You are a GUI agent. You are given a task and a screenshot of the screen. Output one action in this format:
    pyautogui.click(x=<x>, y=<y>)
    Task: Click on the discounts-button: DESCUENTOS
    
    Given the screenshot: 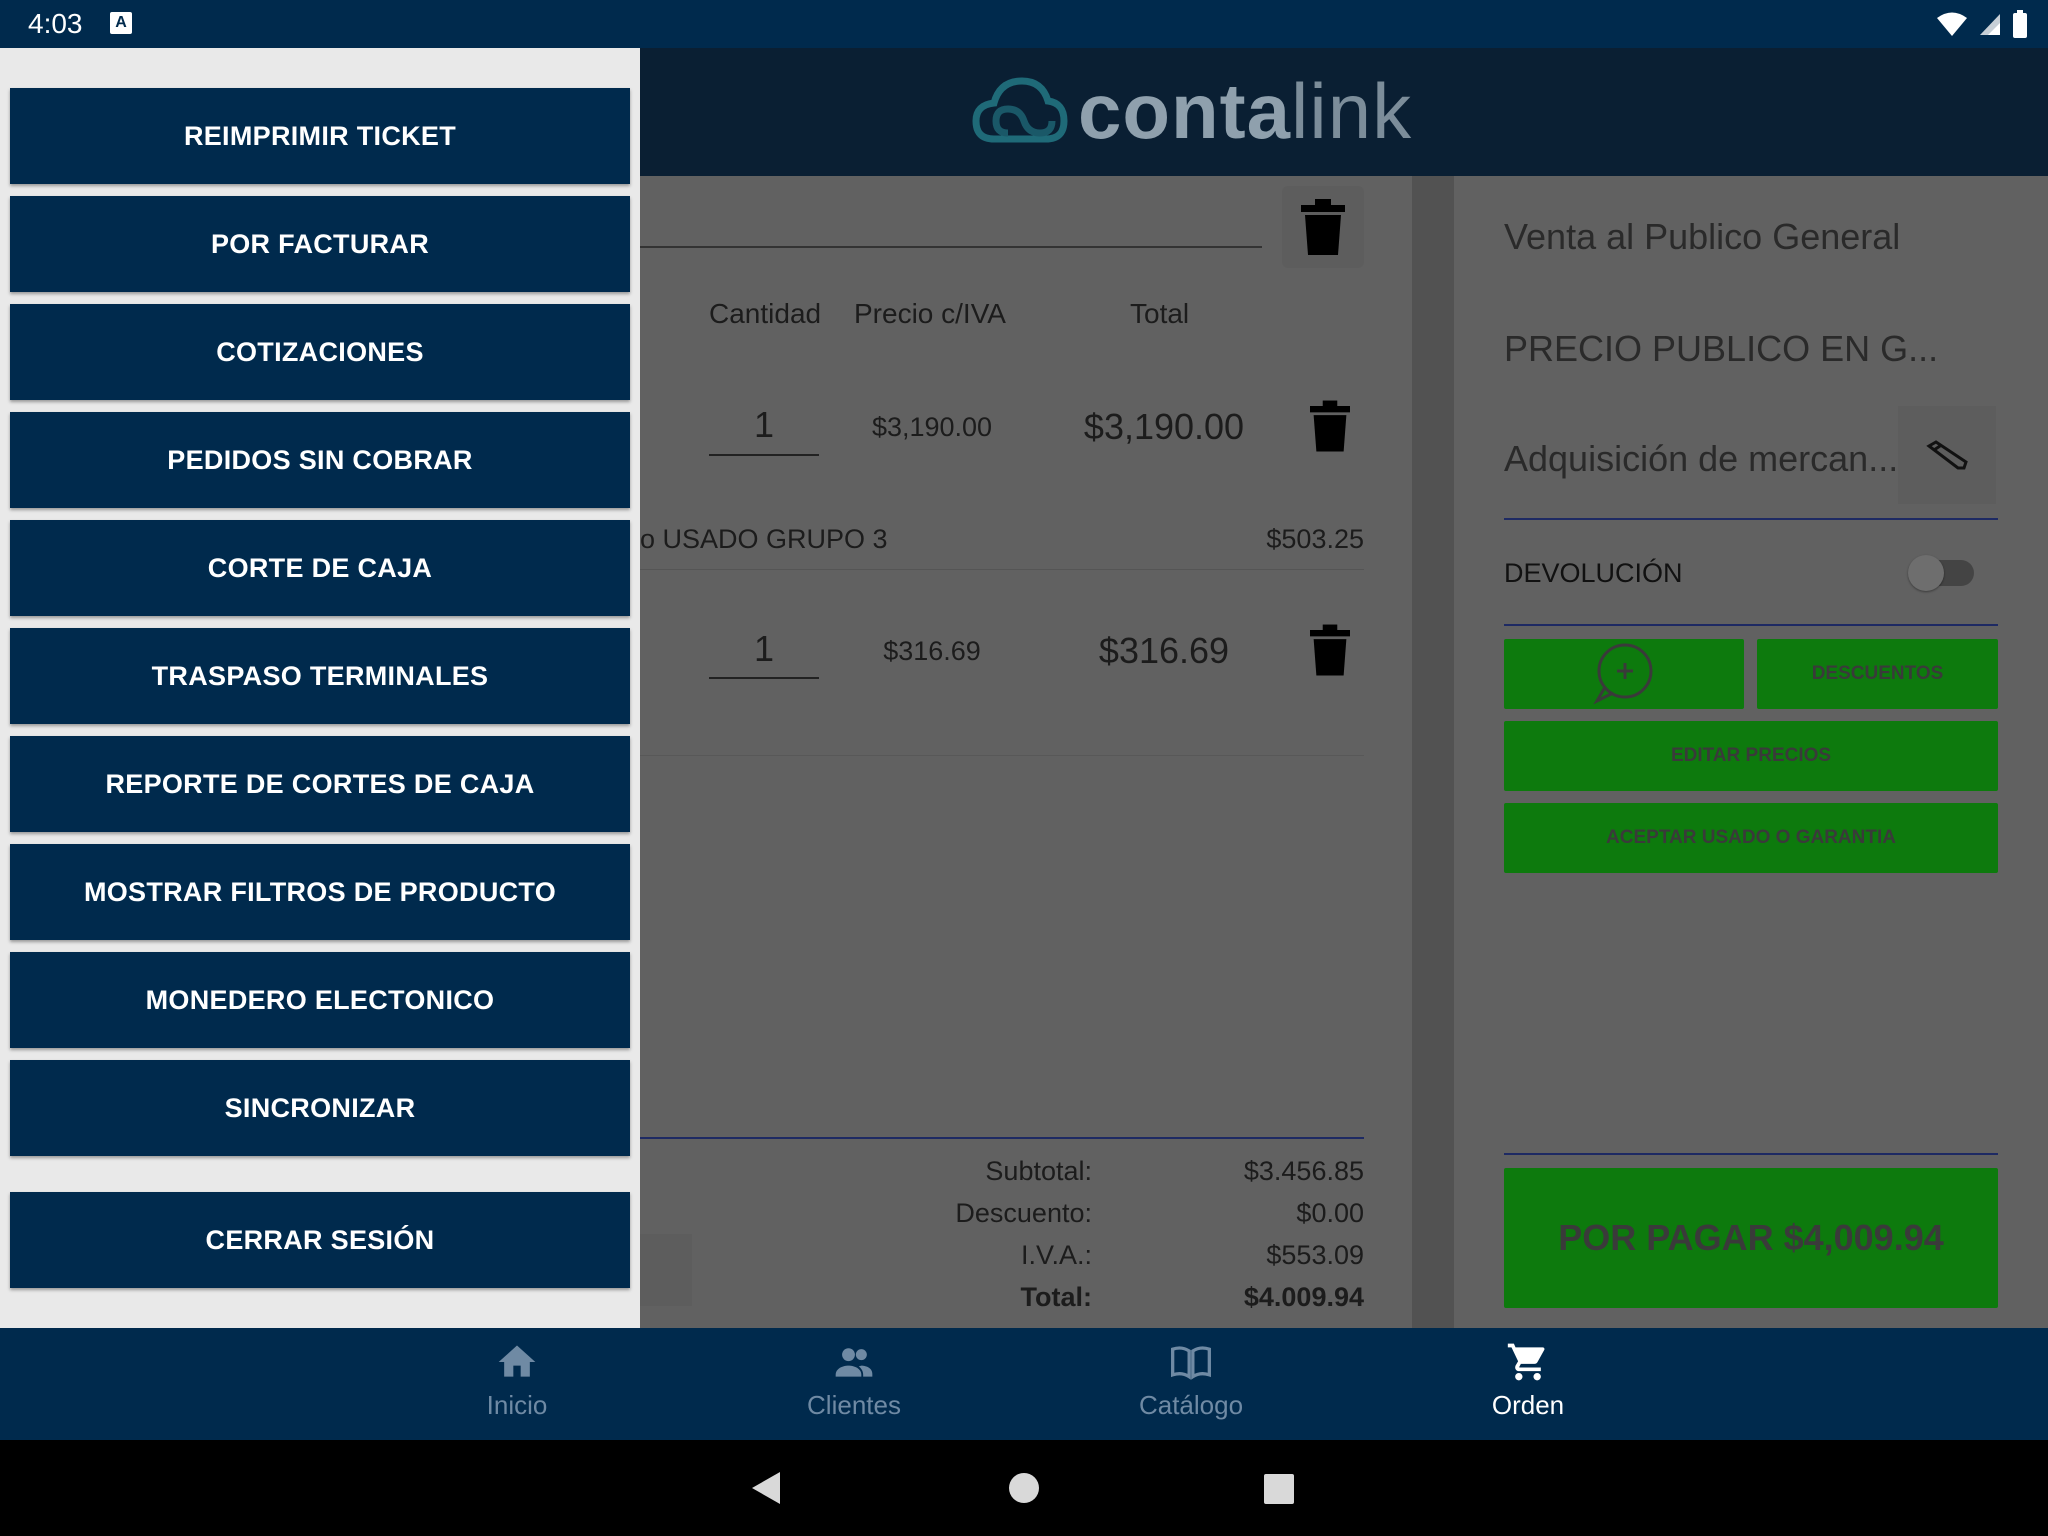 What is the action you would take?
    pyautogui.click(x=1877, y=674)
    